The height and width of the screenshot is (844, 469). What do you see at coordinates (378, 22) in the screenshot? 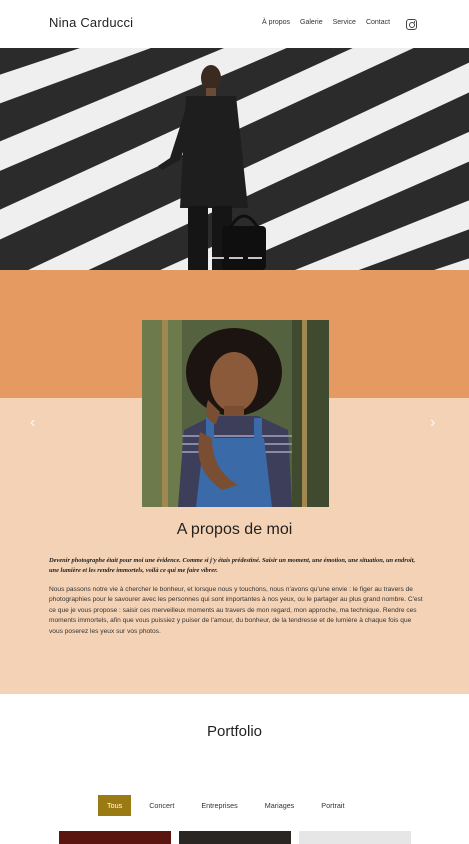
I see `nav-link-contact: Contact` at bounding box center [378, 22].